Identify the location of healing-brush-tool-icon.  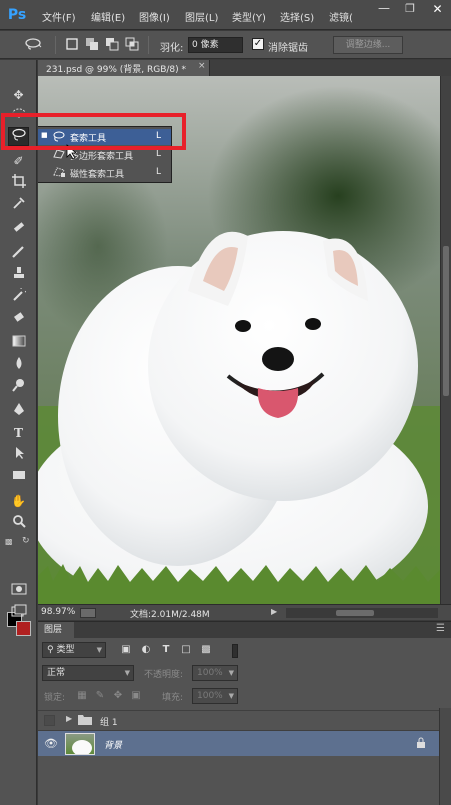
(18, 229).